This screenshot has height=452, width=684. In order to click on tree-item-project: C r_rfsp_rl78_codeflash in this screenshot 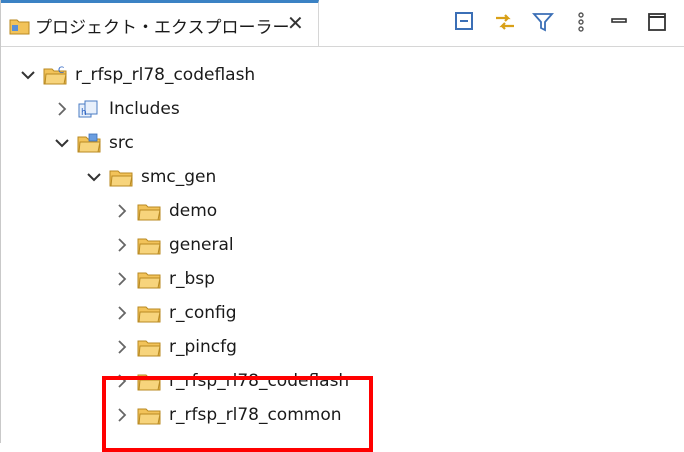, I will do `click(137, 75)`.